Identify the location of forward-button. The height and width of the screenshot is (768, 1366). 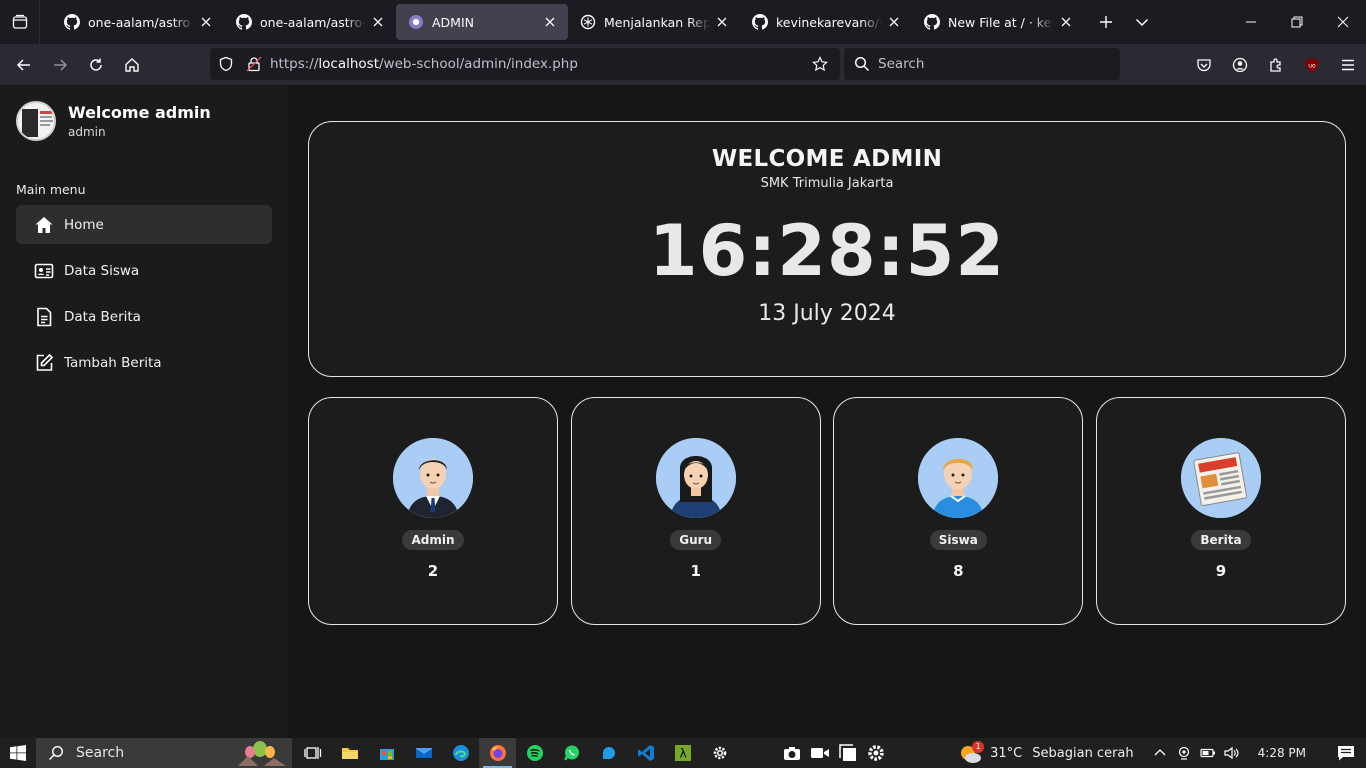
(60, 65).